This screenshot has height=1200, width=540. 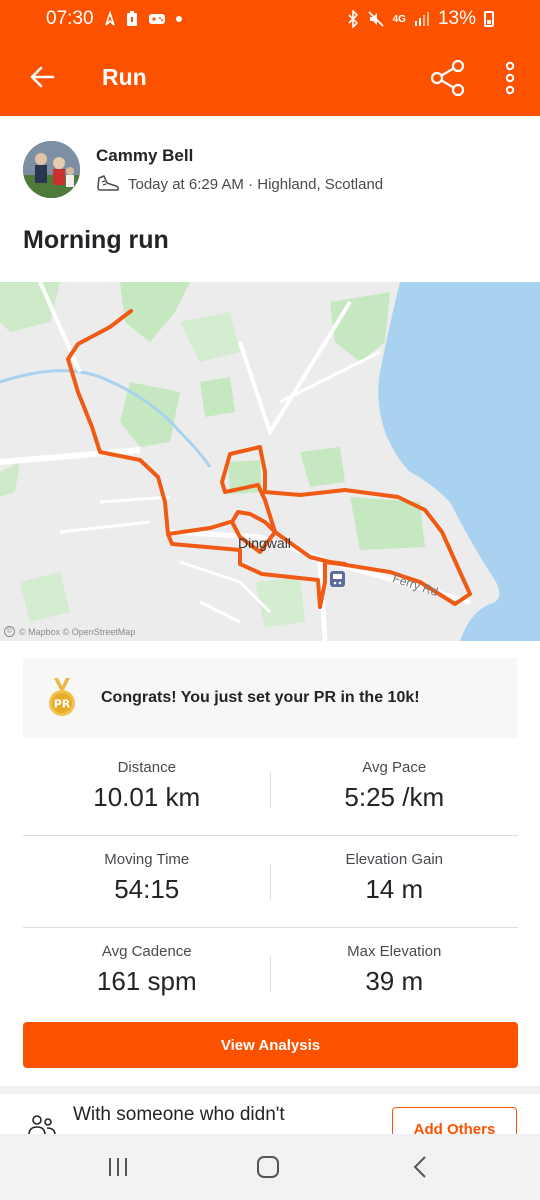 I want to click on medal-icon: PR, so click(x=62, y=697).